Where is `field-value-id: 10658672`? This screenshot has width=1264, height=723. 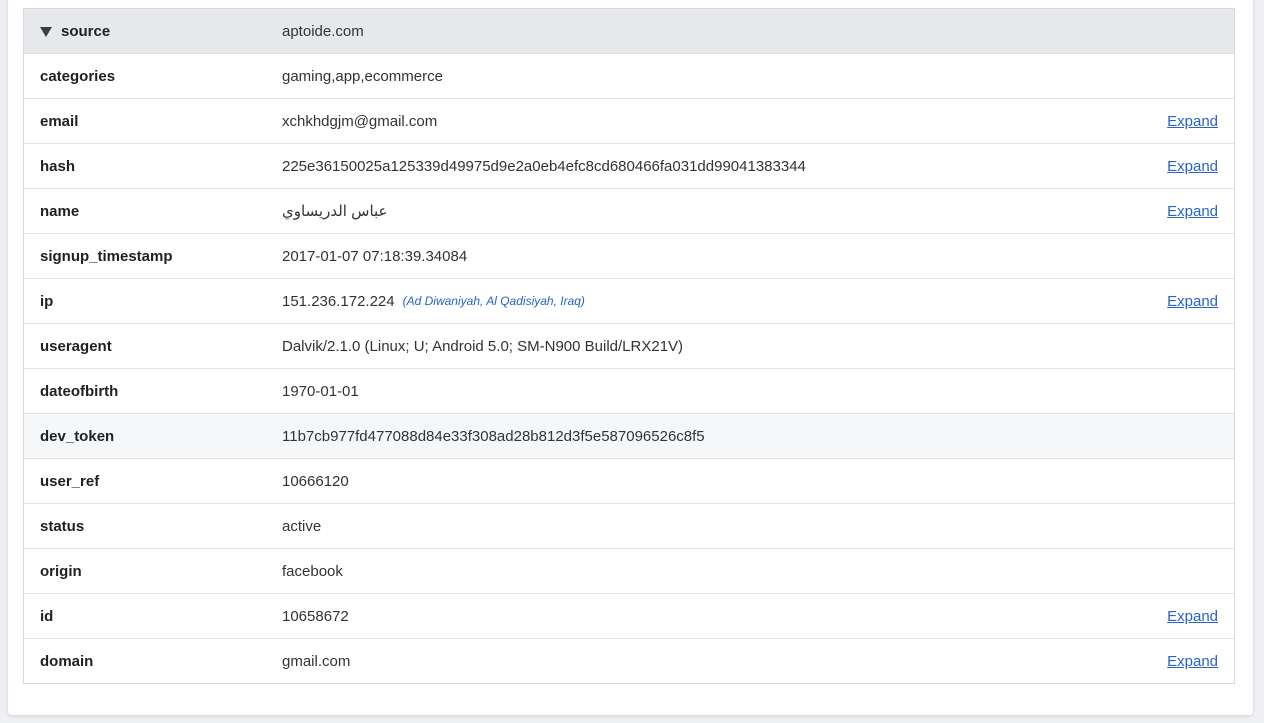 field-value-id: 10658672 is located at coordinates (315, 616).